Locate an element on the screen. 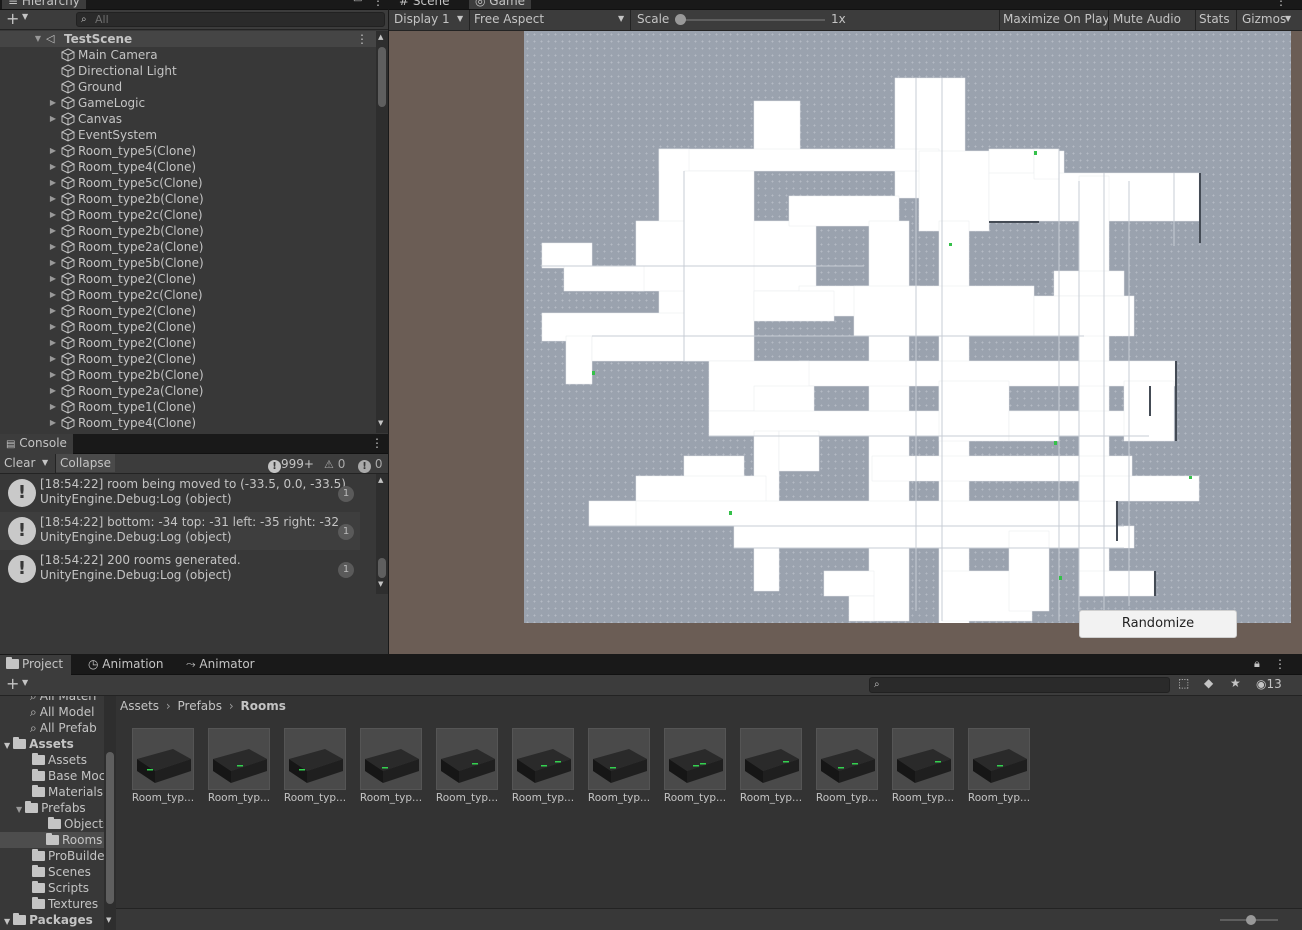 The width and height of the screenshot is (1302, 930). console-scrollbar: ▲ ▼ is located at coordinates (382, 534).